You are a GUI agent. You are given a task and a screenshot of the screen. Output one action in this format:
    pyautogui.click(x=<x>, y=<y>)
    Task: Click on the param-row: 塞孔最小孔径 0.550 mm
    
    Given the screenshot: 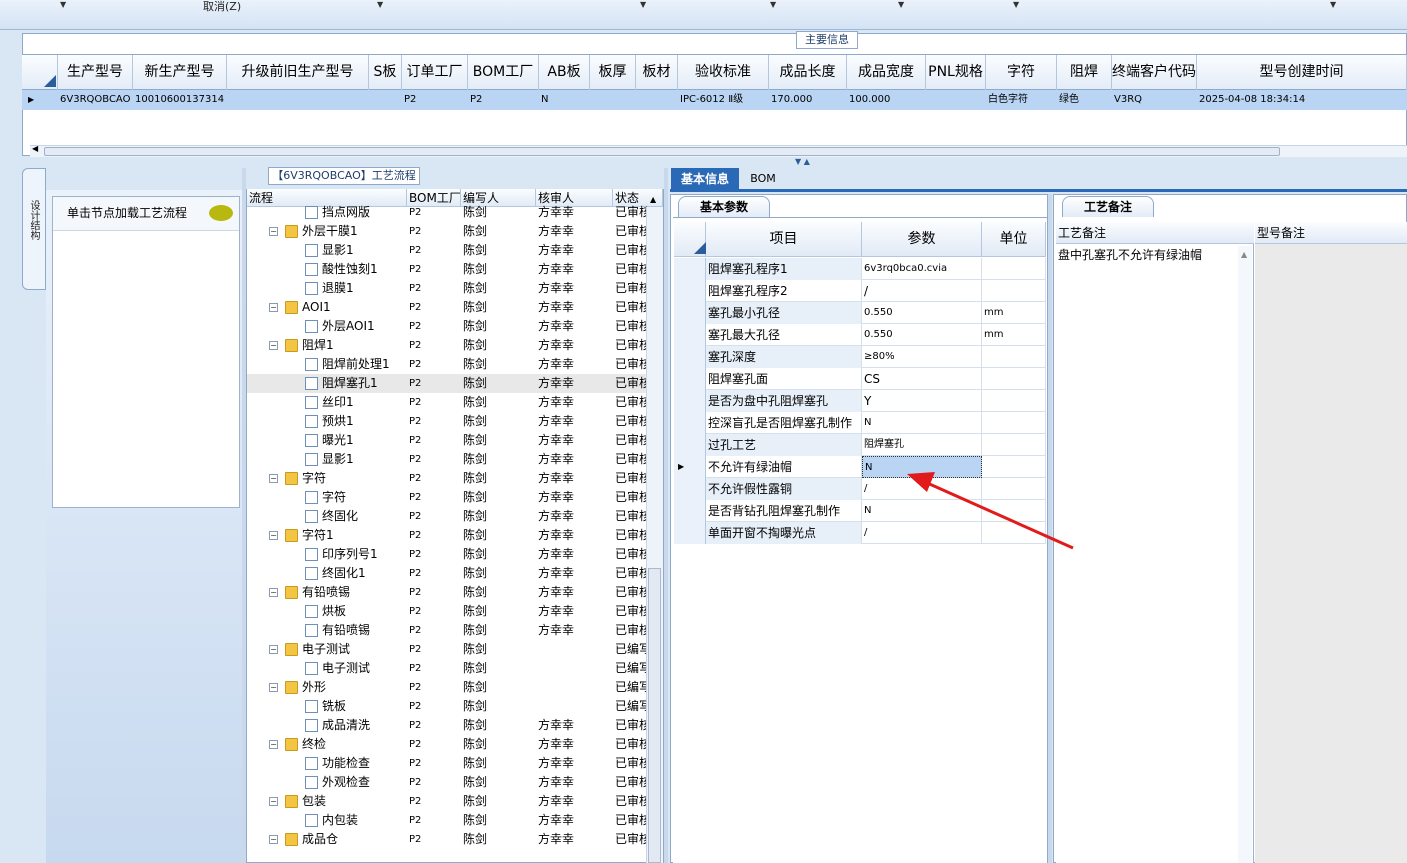 What is the action you would take?
    pyautogui.click(x=860, y=313)
    